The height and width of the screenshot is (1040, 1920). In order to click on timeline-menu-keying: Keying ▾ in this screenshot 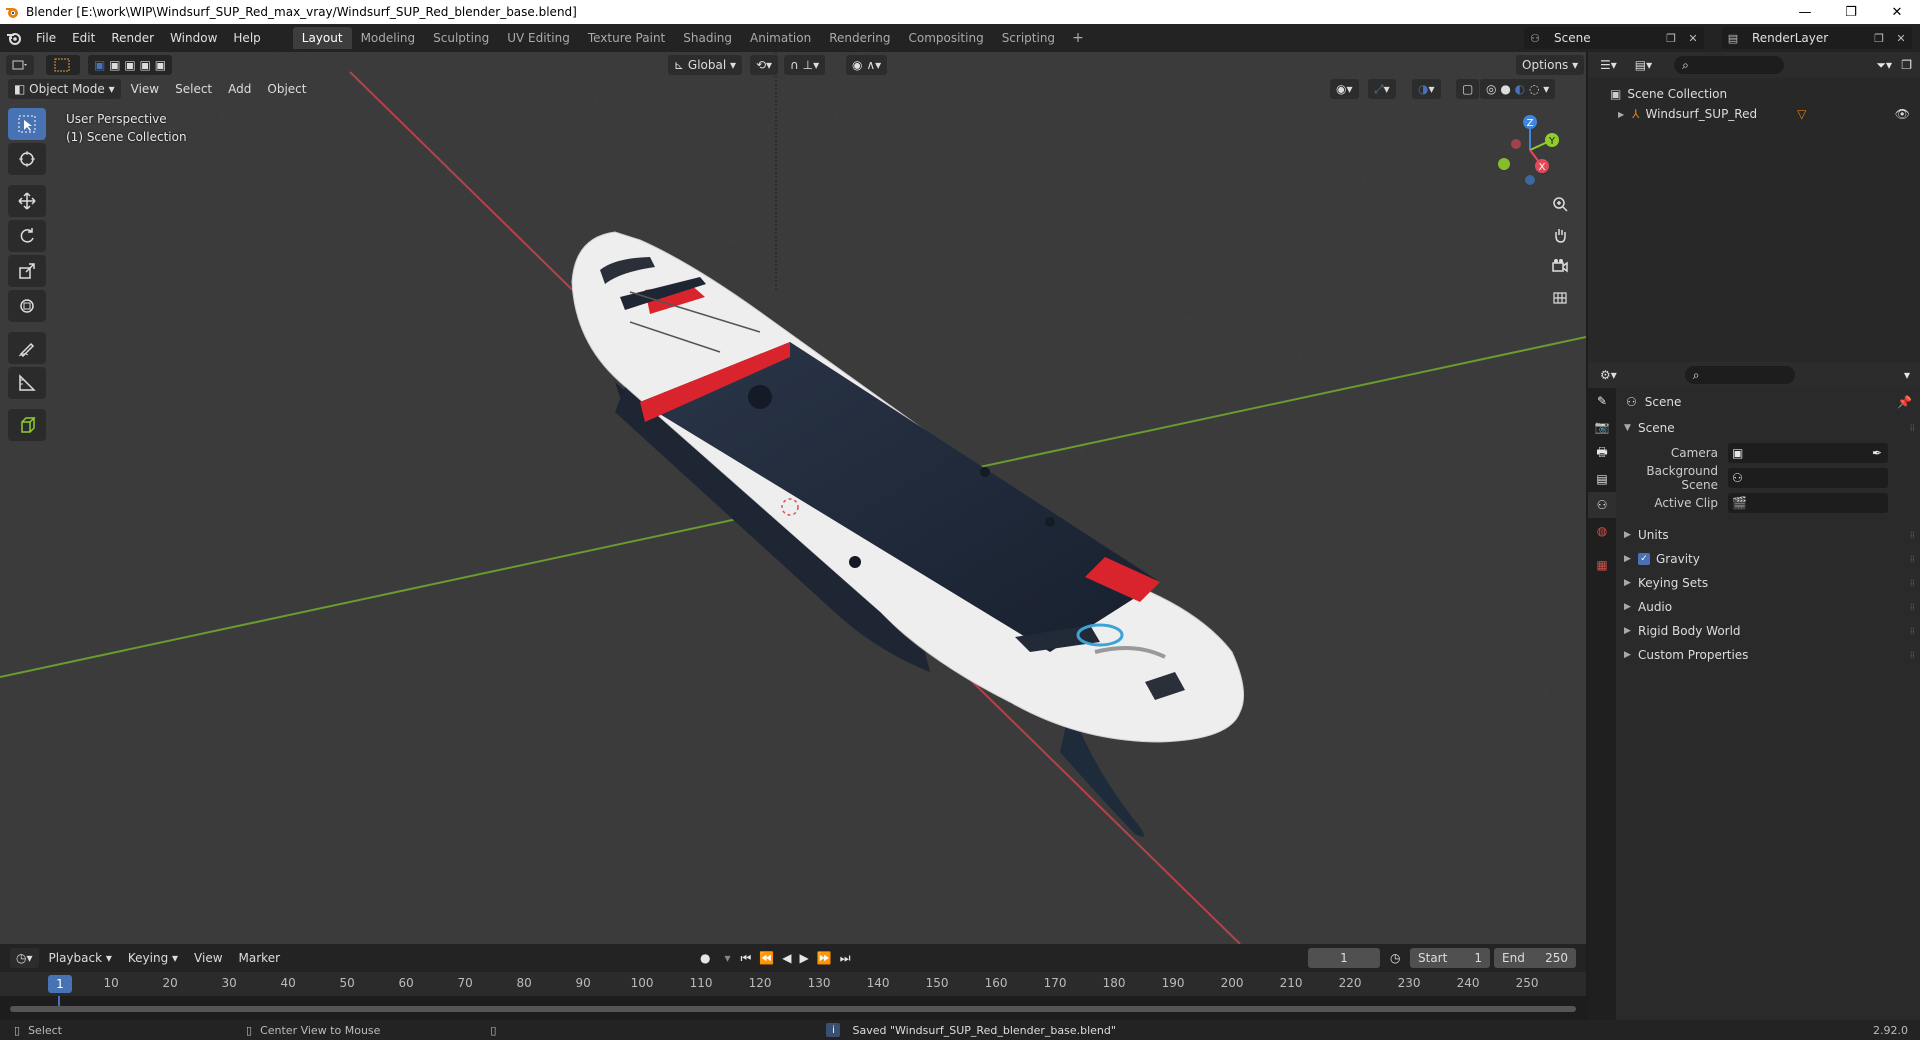, I will do `click(153, 958)`.